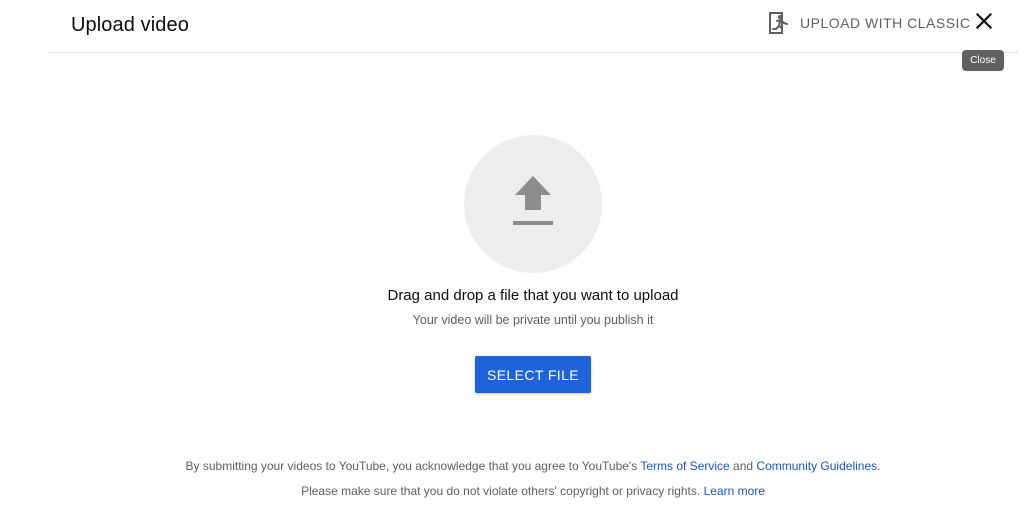 The width and height of the screenshot is (1024, 508). What do you see at coordinates (816, 466) in the screenshot?
I see `community-guidelines-link: Community Guidelines` at bounding box center [816, 466].